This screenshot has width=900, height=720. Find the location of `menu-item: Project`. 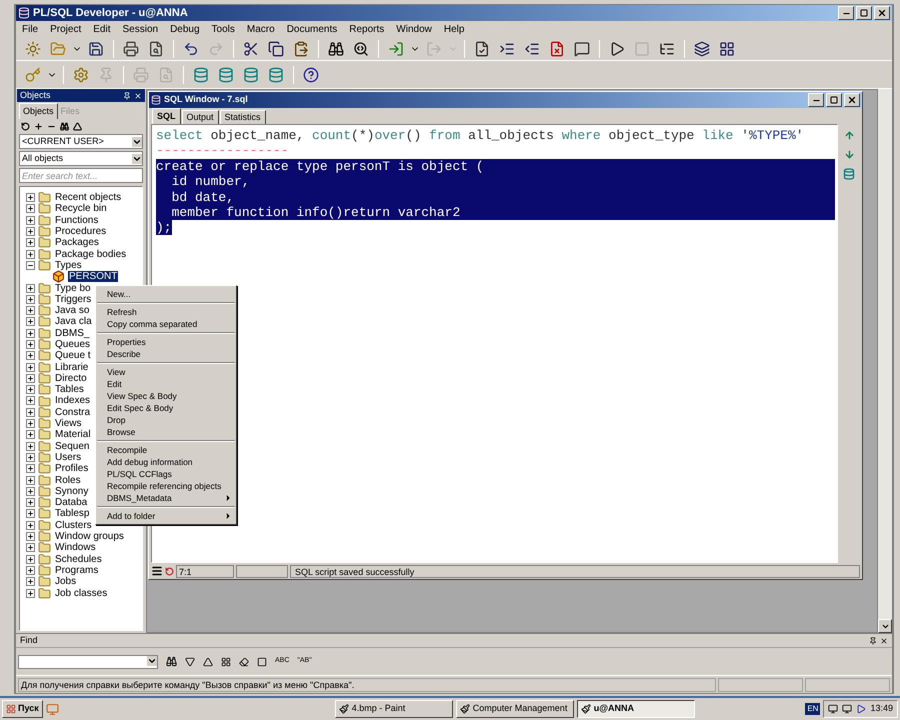

menu-item: Project is located at coordinates (66, 29).